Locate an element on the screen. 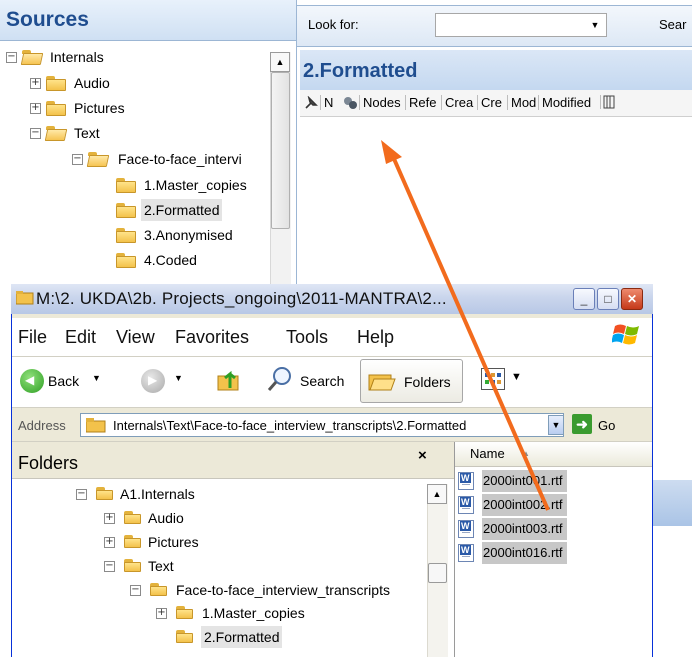 The height and width of the screenshot is (657, 692). tree-item-label: 2.Formatted is located at coordinates (182, 210).